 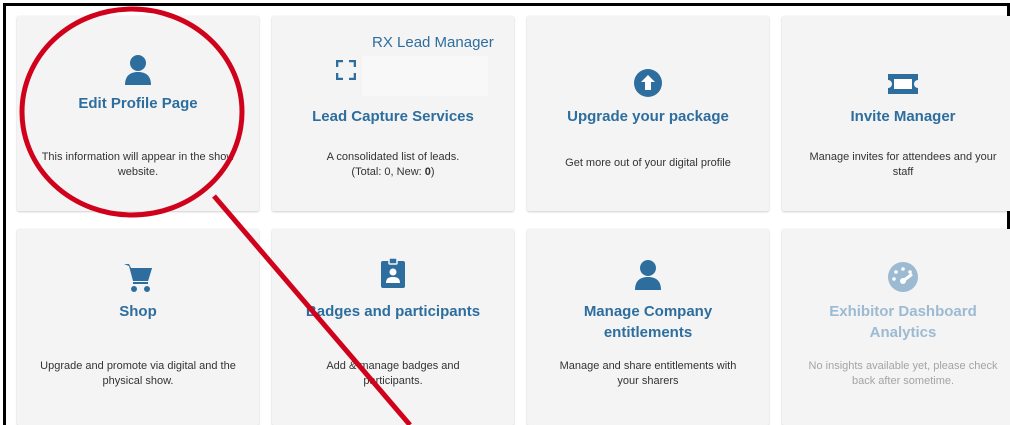 What do you see at coordinates (138, 311) in the screenshot?
I see `tile-title: Shop` at bounding box center [138, 311].